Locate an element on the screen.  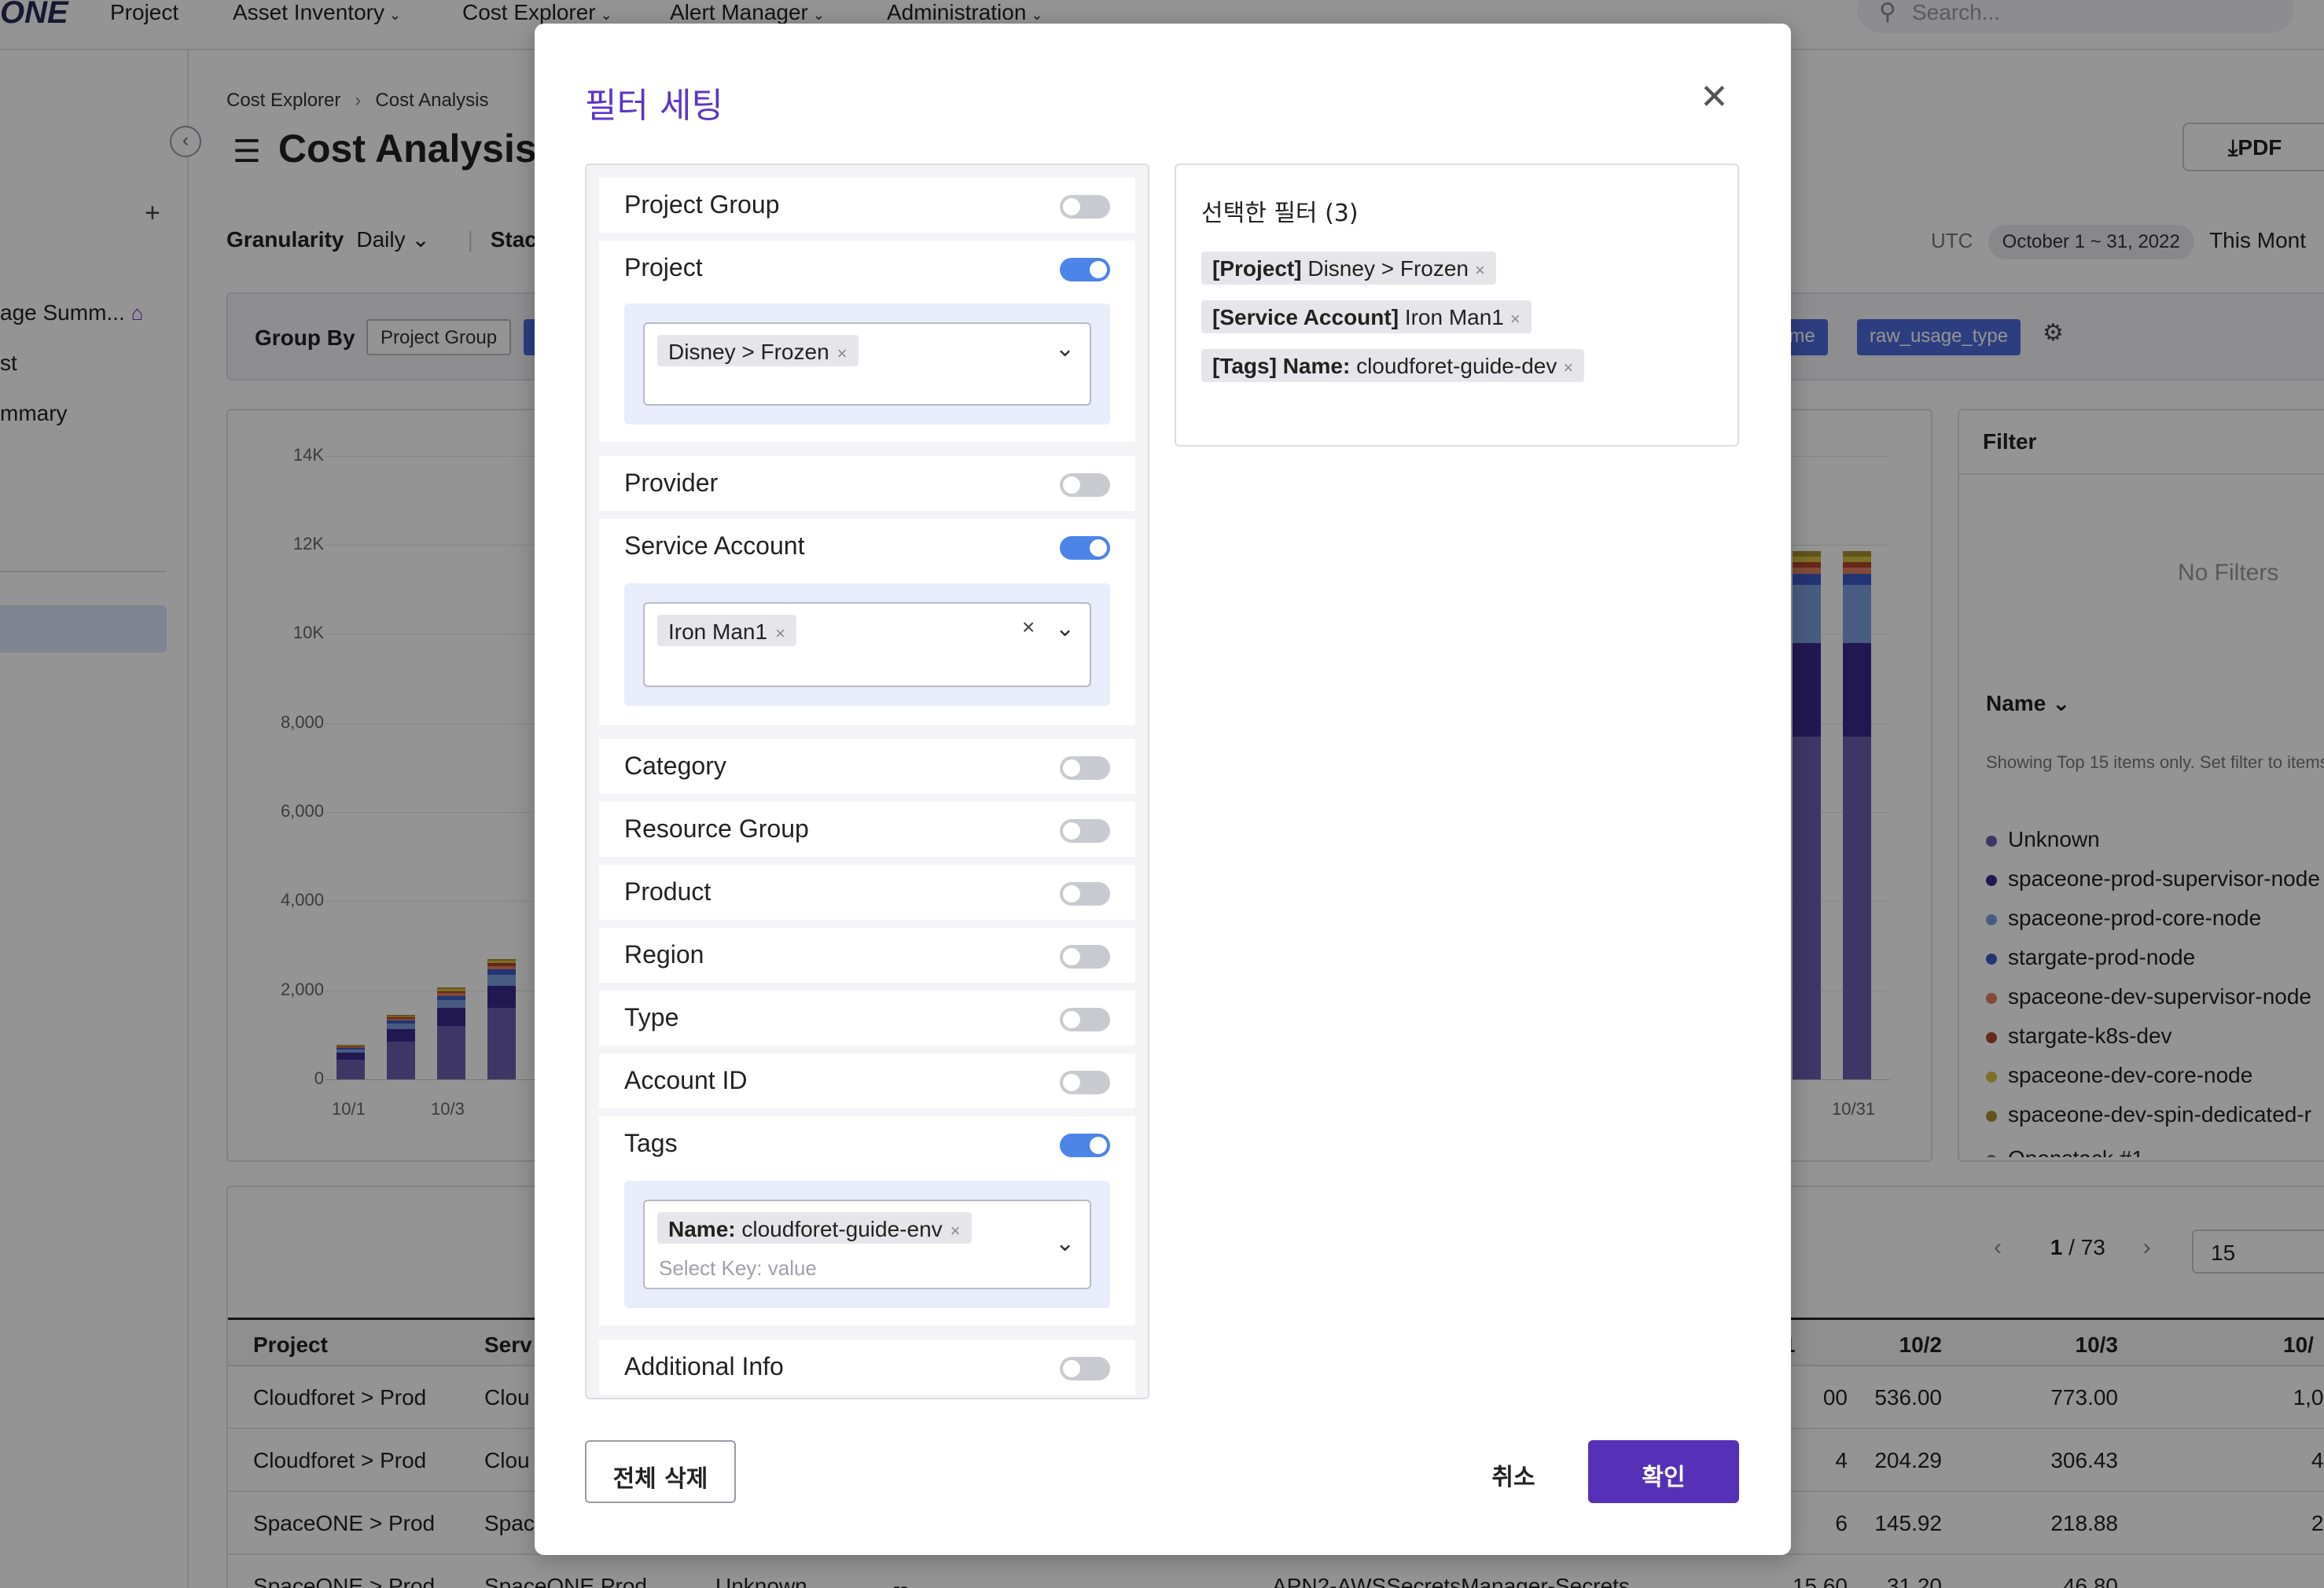
selected-chip: Iron Man1 × is located at coordinates (726, 630).